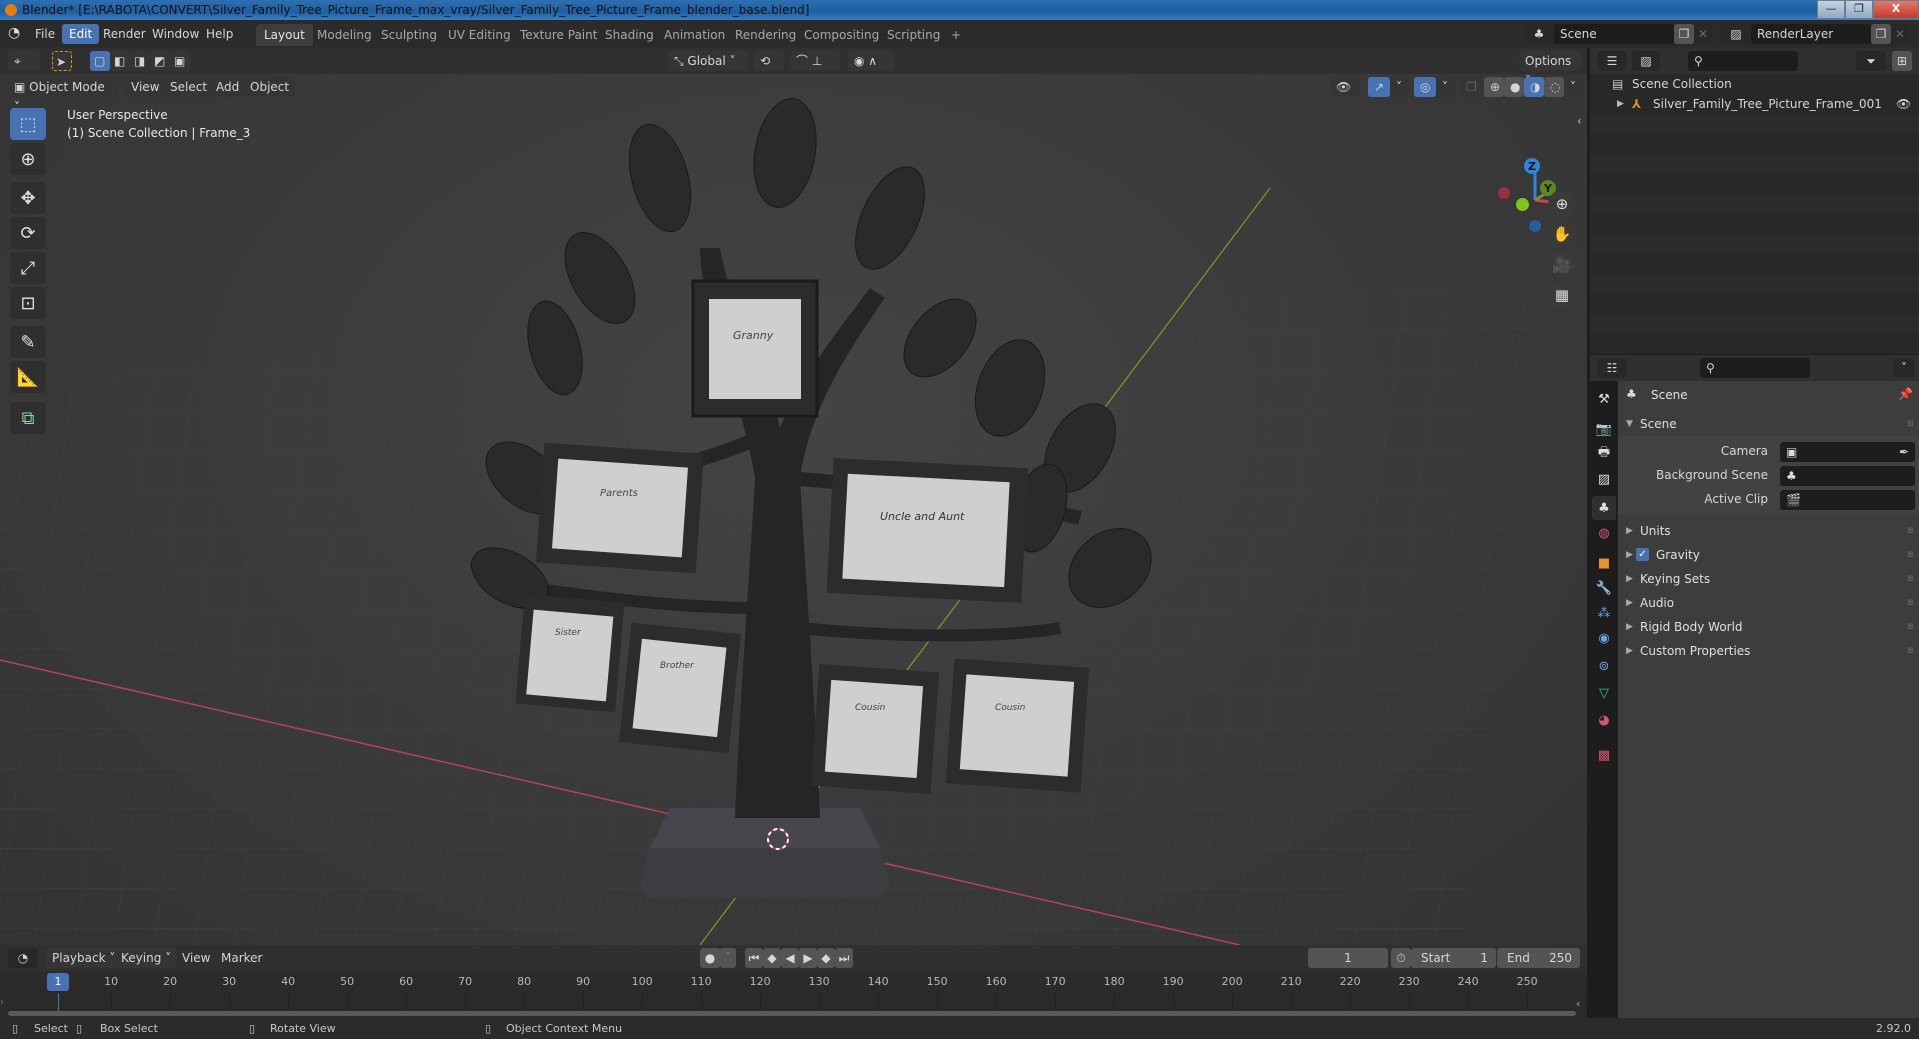 This screenshot has height=1039, width=1919. Describe the element at coordinates (844, 958) in the screenshot. I see `jump-end-button: ⏭` at that location.